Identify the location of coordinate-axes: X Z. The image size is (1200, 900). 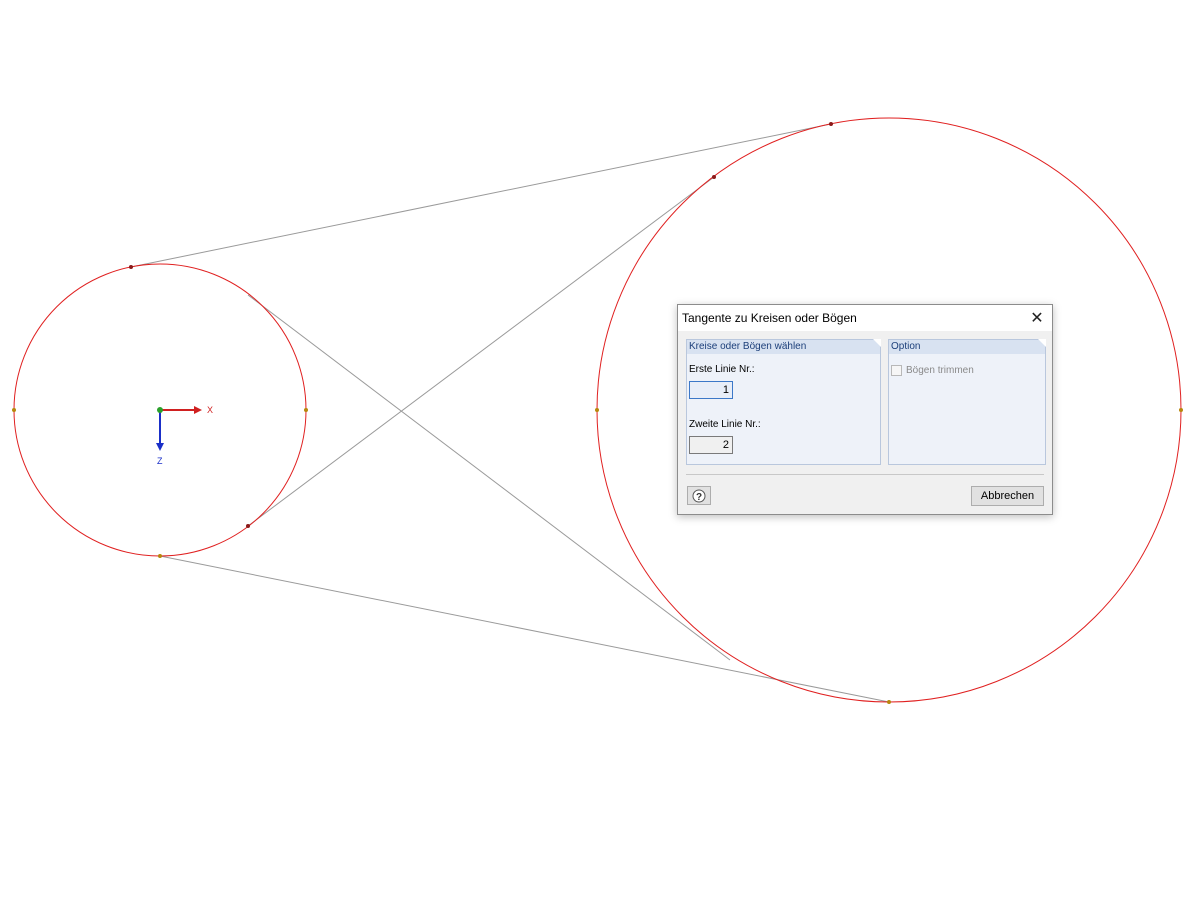
(184, 435).